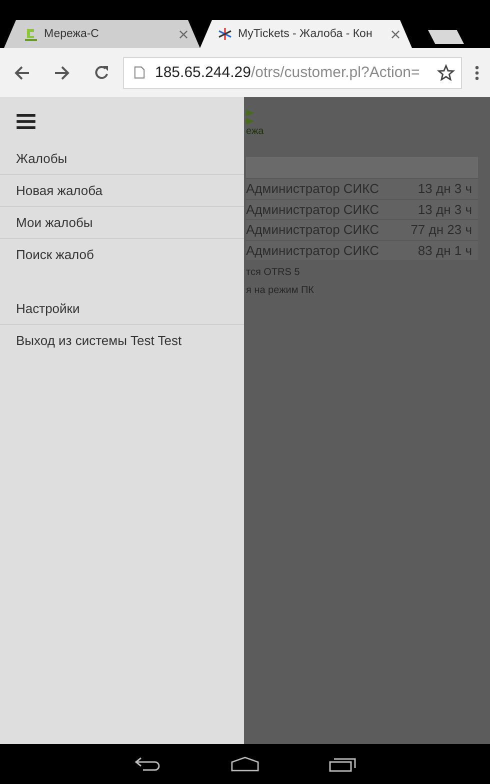 The height and width of the screenshot is (784, 490). What do you see at coordinates (477, 73) in the screenshot?
I see `more-menu-icon` at bounding box center [477, 73].